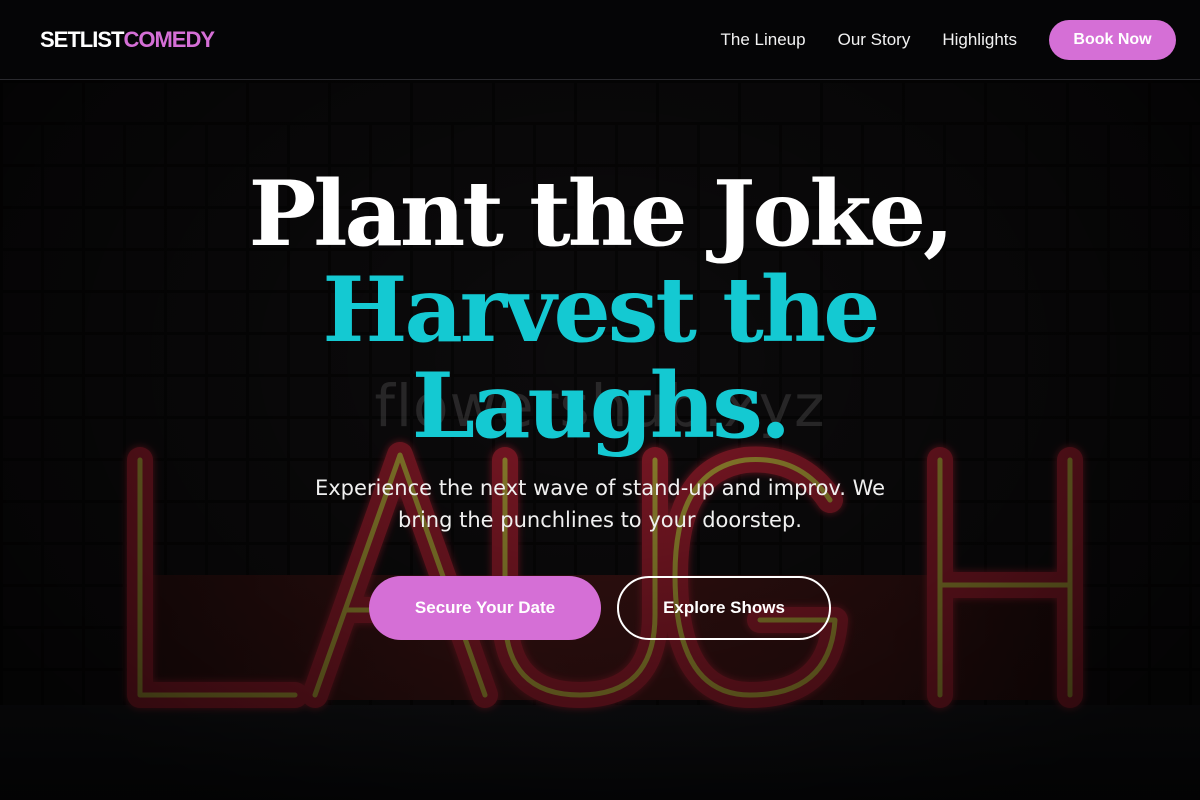 Image resolution: width=1200 pixels, height=800 pixels. I want to click on headline-line-1: Plant the Joke,, so click(601, 214).